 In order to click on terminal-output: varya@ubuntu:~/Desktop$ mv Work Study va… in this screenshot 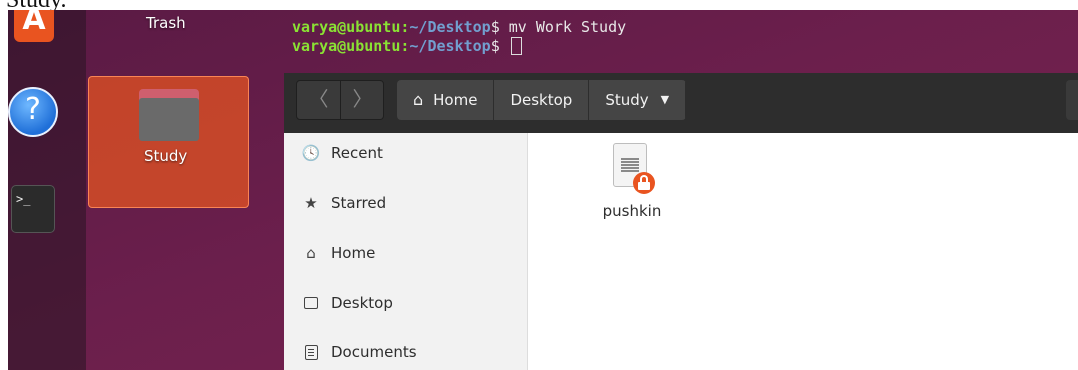, I will do `click(459, 37)`.